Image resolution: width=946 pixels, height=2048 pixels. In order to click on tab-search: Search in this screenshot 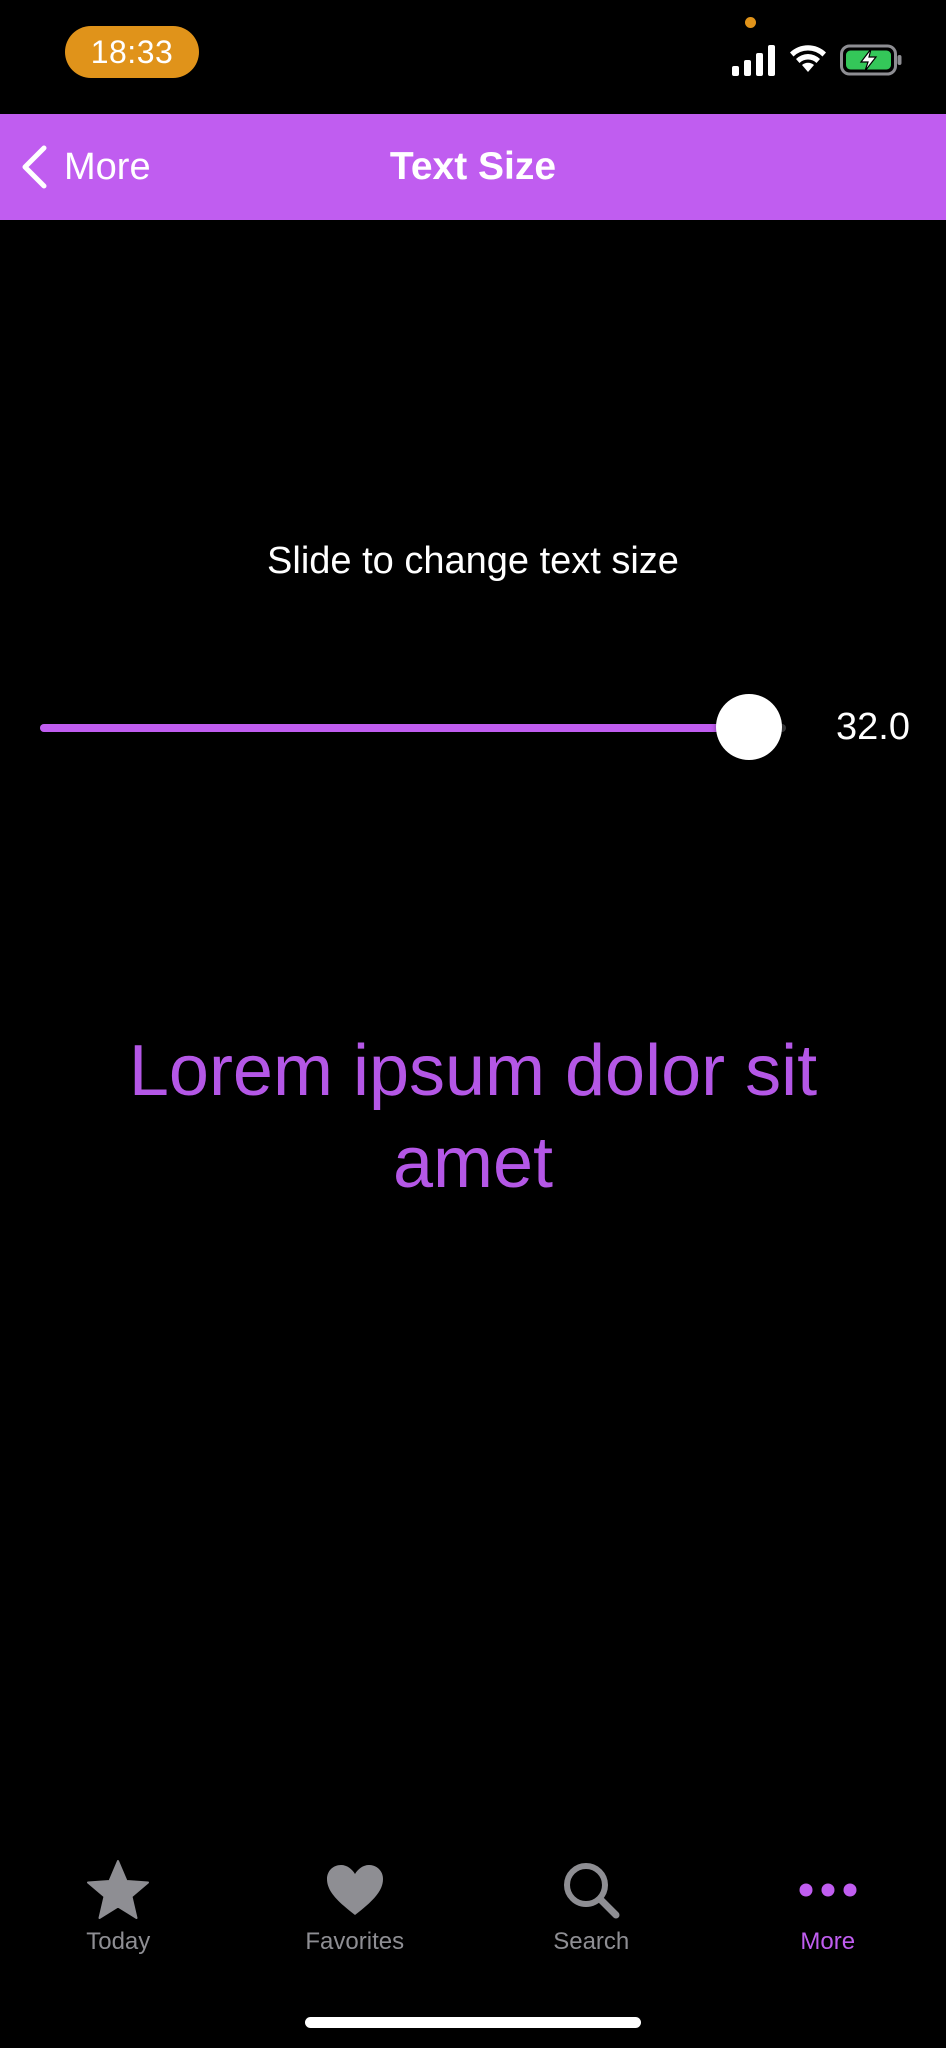, I will do `click(591, 1905)`.